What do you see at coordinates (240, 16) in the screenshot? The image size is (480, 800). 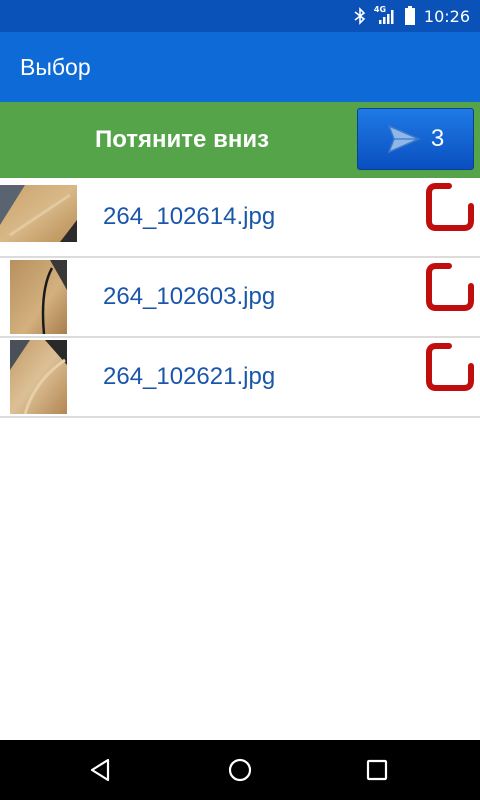 I see `status-bar: 4G 10:26` at bounding box center [240, 16].